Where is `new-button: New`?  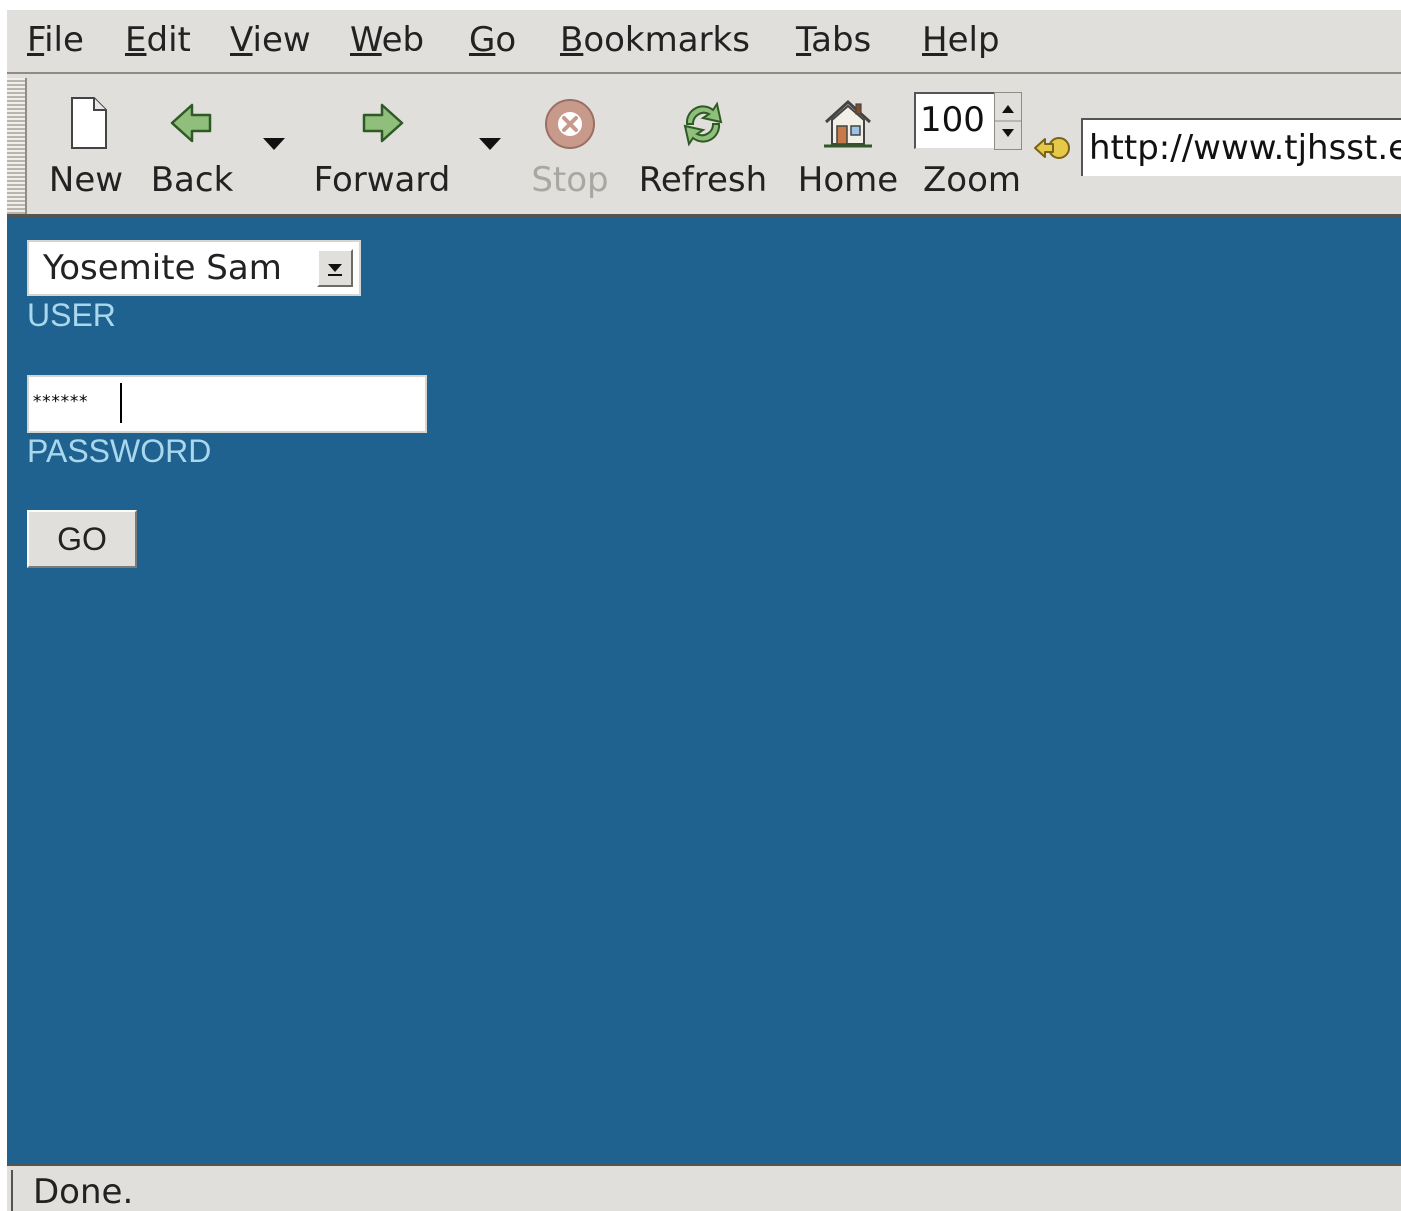 new-button: New is located at coordinates (86, 147).